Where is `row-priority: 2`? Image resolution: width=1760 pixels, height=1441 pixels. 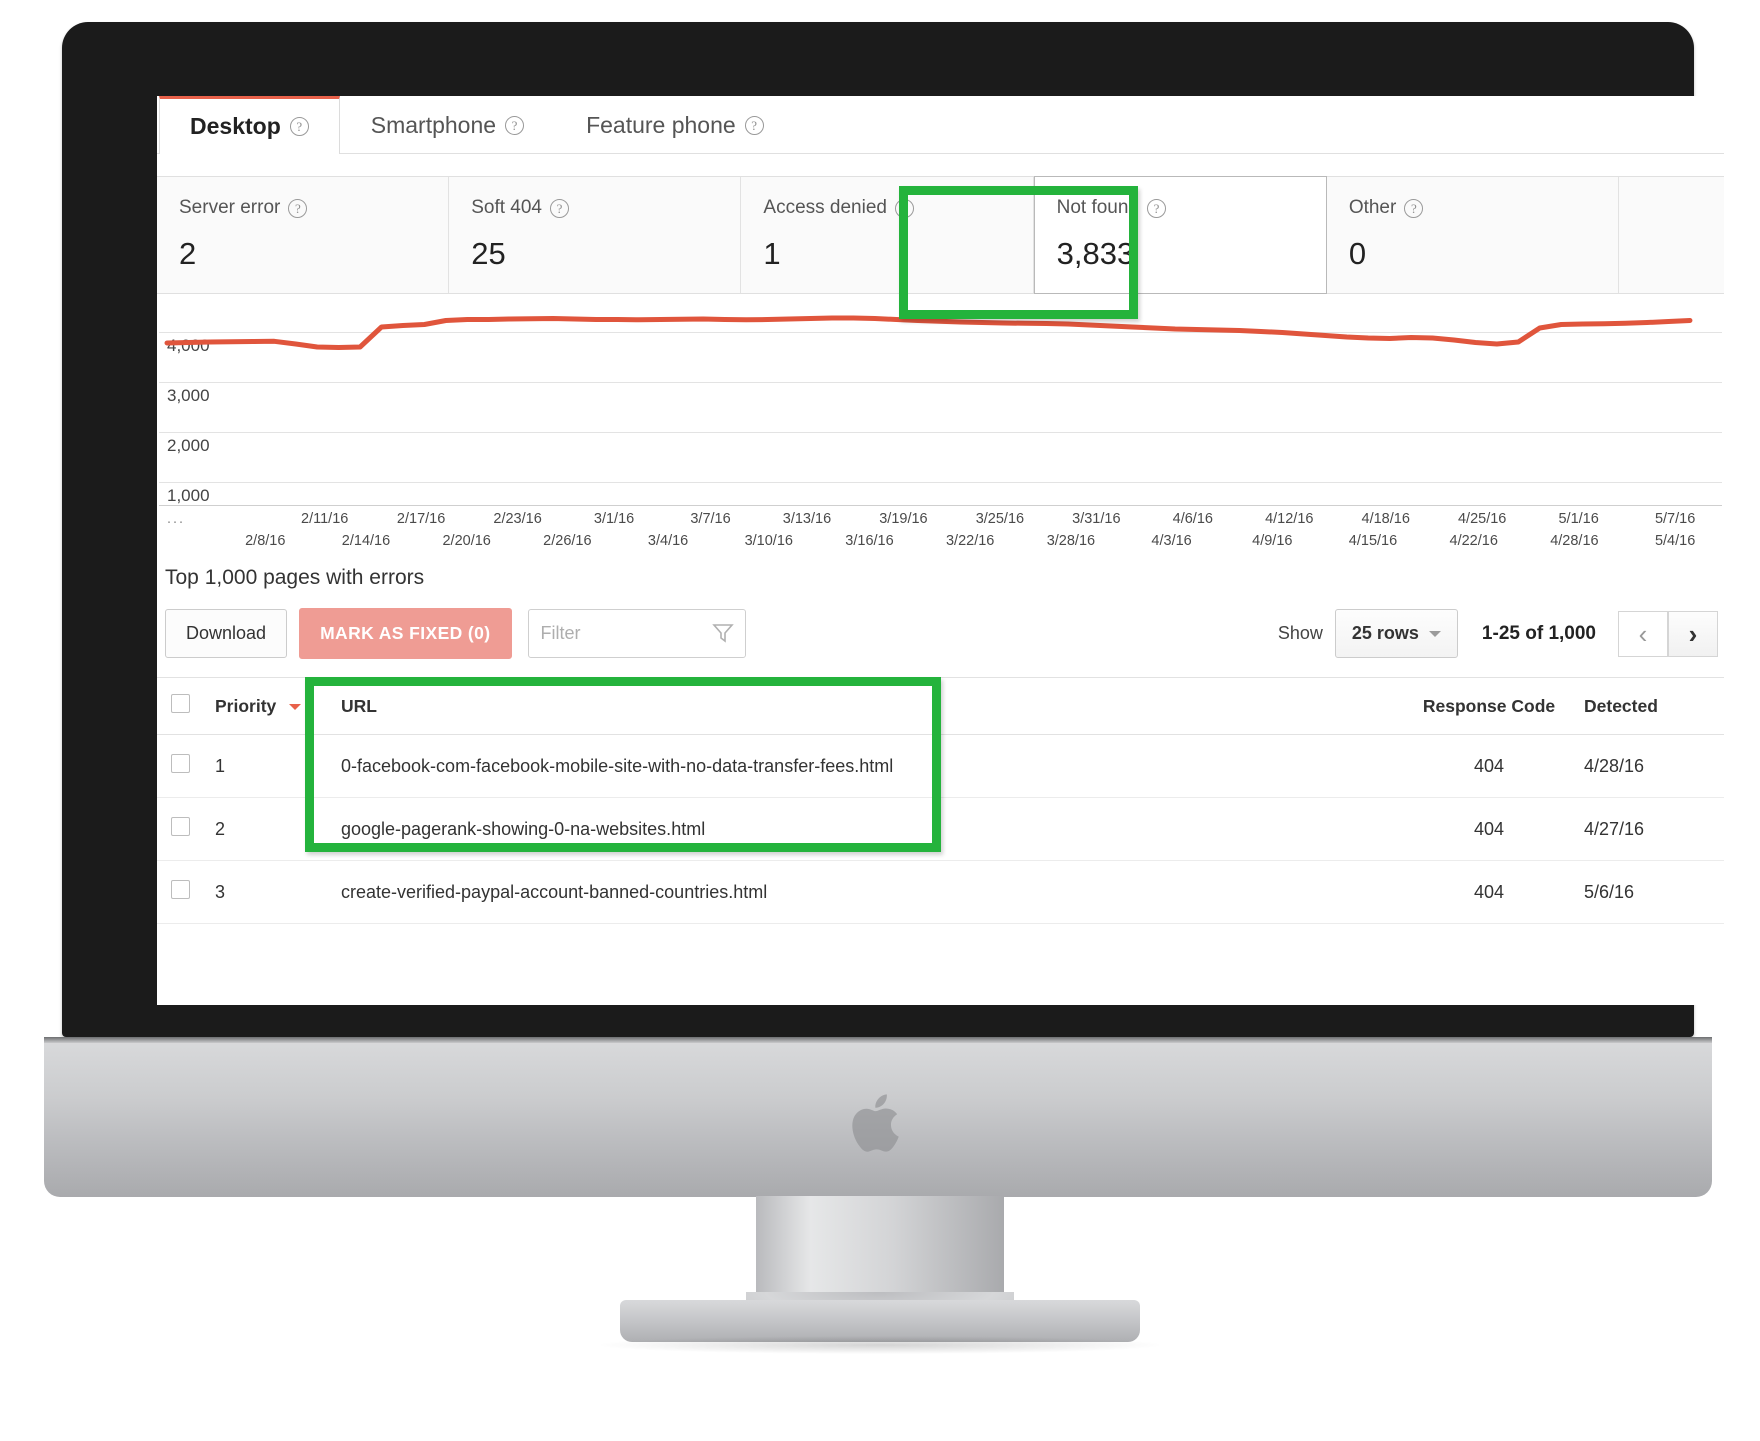
row-priority: 2 is located at coordinates (263, 829).